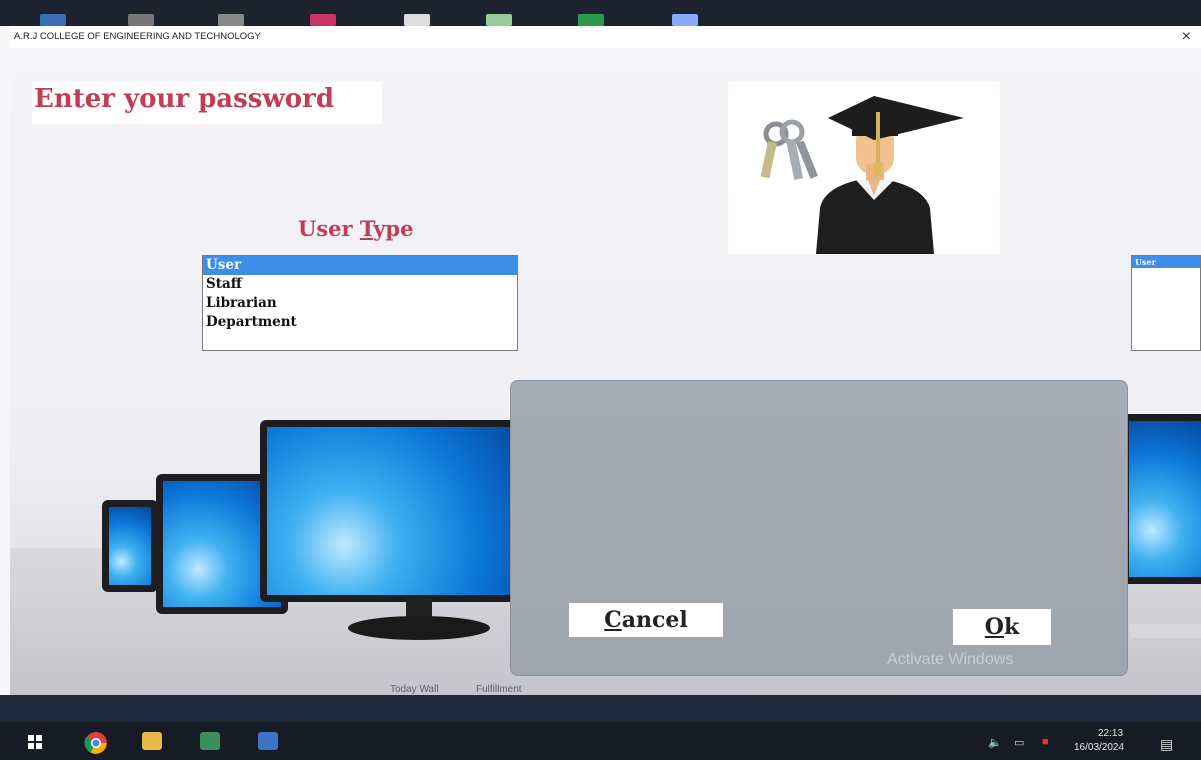 The height and width of the screenshot is (760, 1201). Describe the element at coordinates (360, 322) in the screenshot. I see `list-item: Department` at that location.